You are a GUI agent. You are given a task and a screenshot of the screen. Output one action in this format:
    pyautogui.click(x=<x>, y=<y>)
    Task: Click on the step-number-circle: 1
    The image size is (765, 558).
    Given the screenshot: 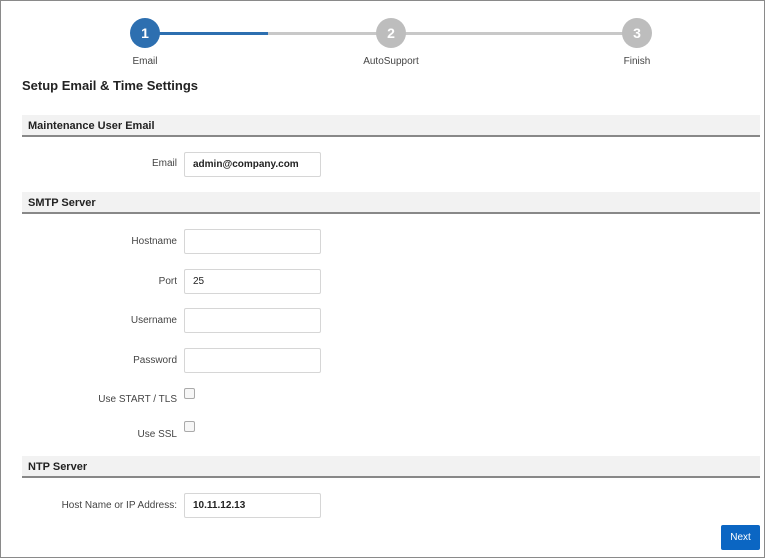 What is the action you would take?
    pyautogui.click(x=145, y=33)
    